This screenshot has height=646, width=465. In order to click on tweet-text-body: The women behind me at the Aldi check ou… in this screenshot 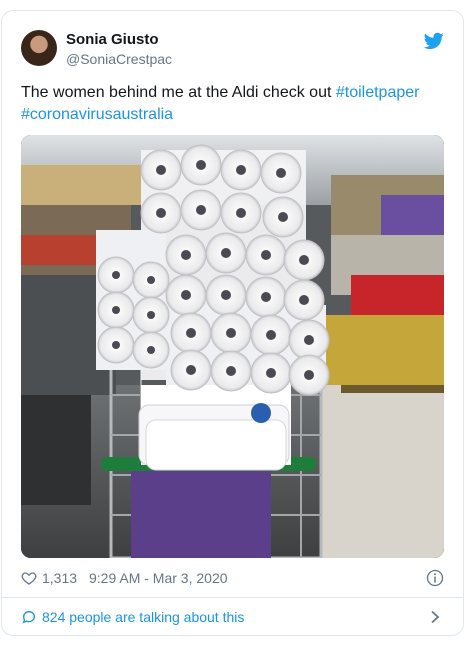, I will do `click(178, 92)`.